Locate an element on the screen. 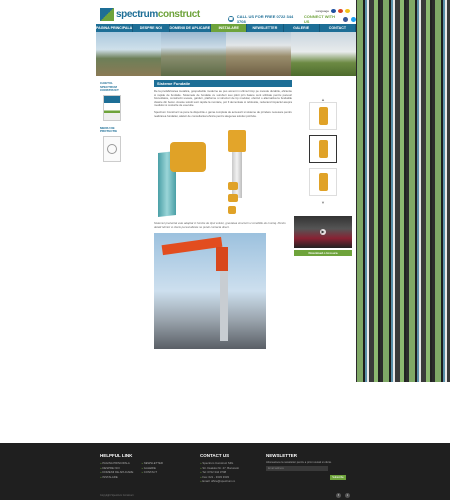 The image size is (450, 500). nav-gallery: GALERIE is located at coordinates (302, 28).